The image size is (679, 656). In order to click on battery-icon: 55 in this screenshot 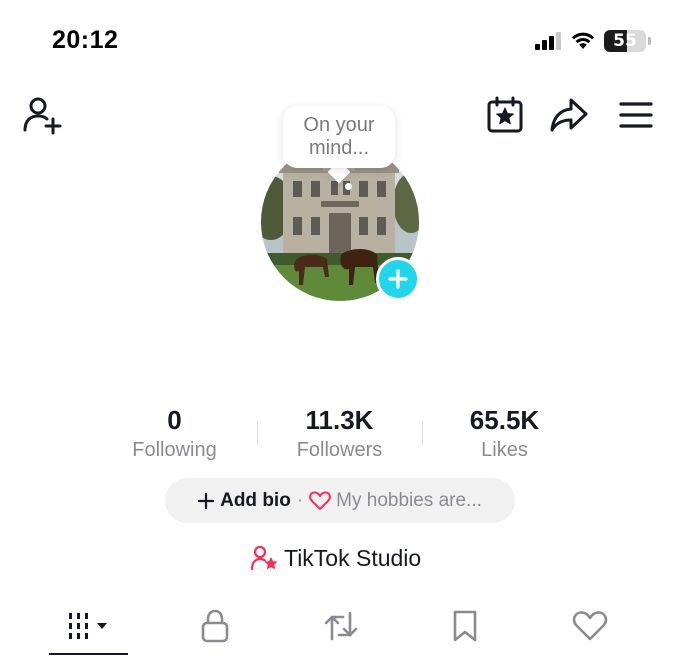, I will do `click(625, 41)`.